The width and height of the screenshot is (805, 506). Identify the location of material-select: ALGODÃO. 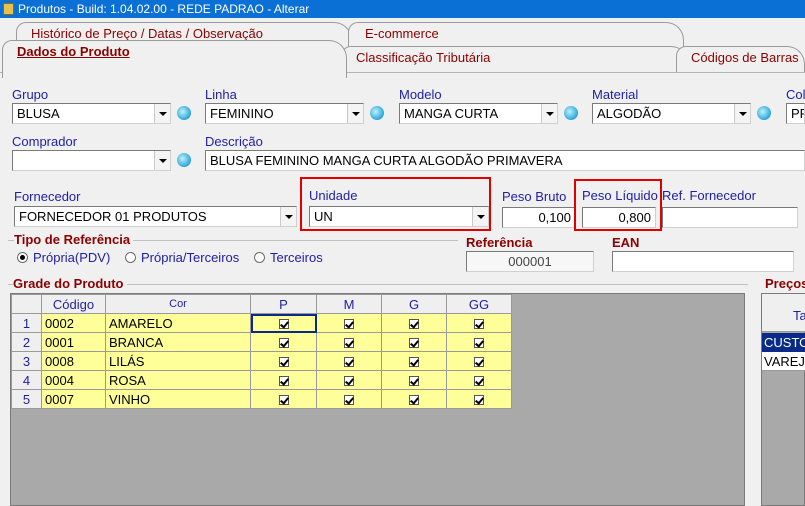
(671, 113).